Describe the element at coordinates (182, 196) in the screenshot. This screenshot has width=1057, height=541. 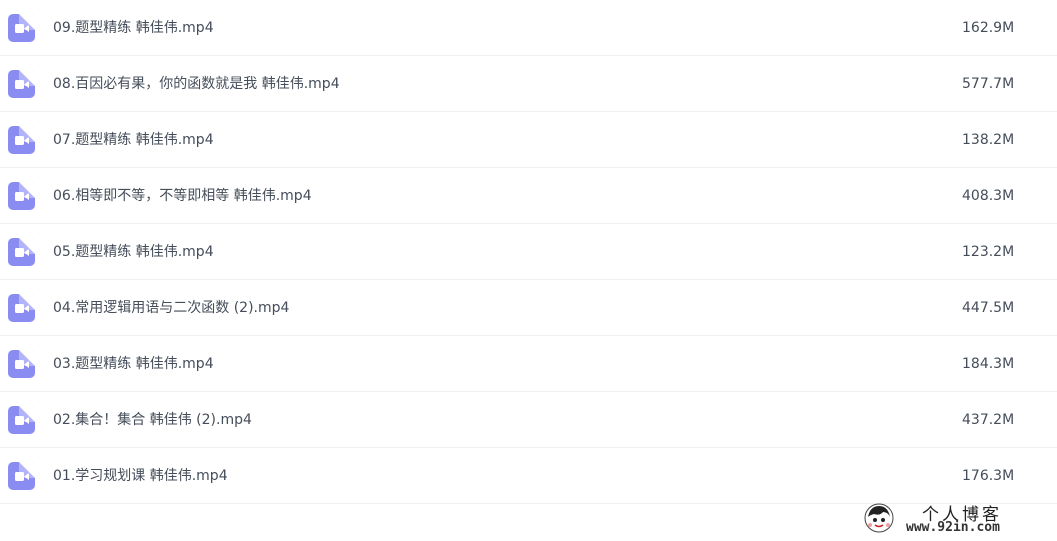
I see `file-name: 06.相等即不等，不等即相等 韩佳伟.mp4` at that location.